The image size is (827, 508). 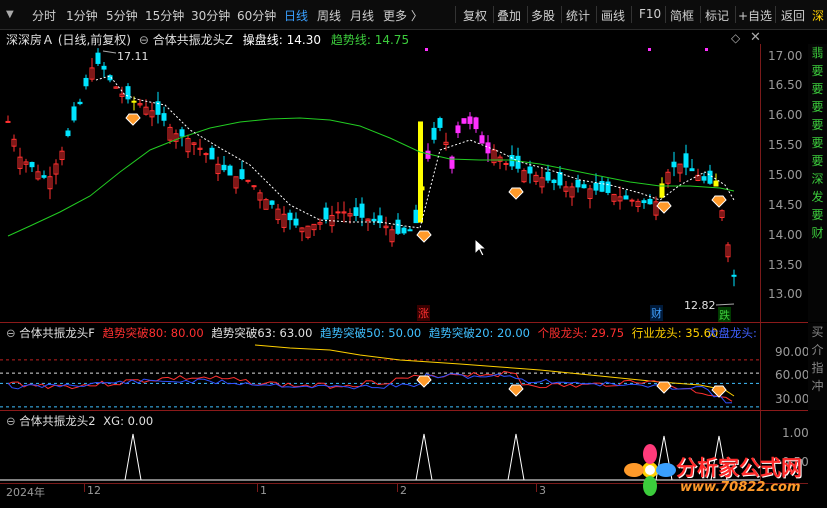 I want to click on zhang-marker: 涨, so click(x=423, y=313).